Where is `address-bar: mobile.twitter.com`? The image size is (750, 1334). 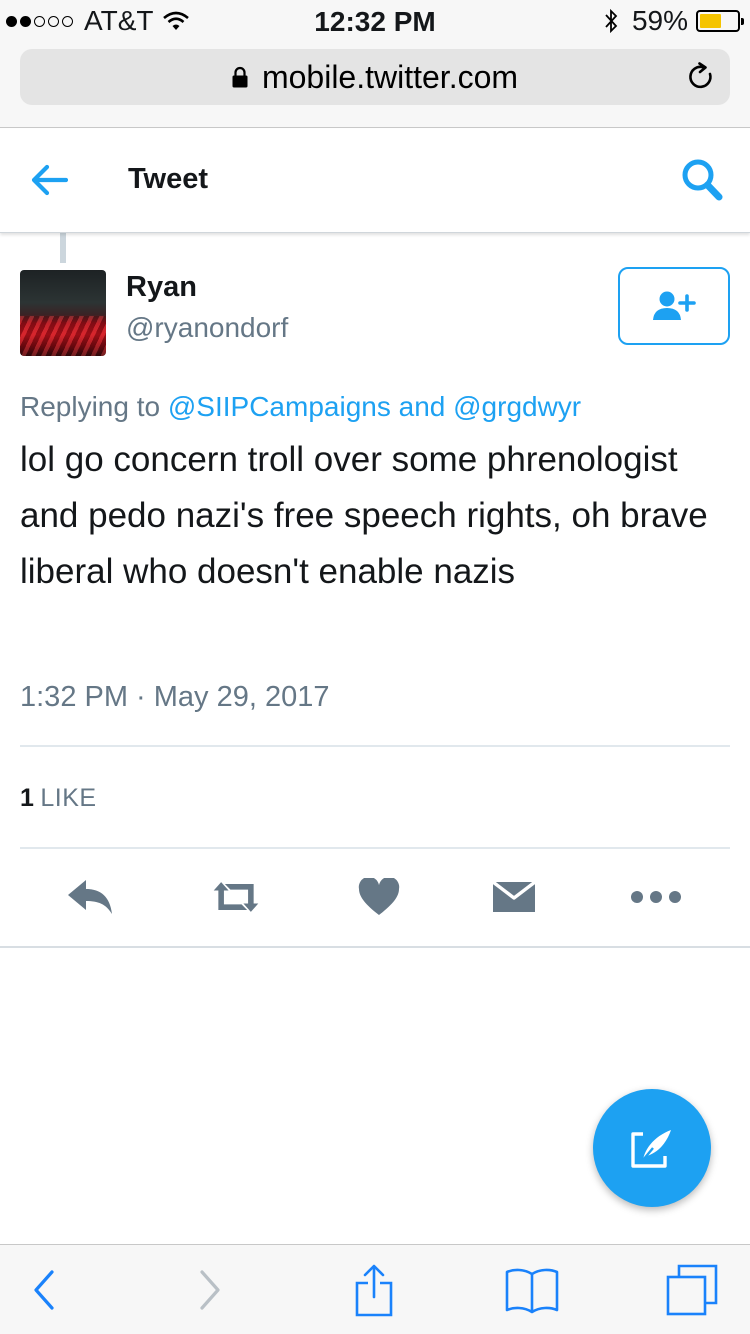
address-bar: mobile.twitter.com is located at coordinates (375, 77).